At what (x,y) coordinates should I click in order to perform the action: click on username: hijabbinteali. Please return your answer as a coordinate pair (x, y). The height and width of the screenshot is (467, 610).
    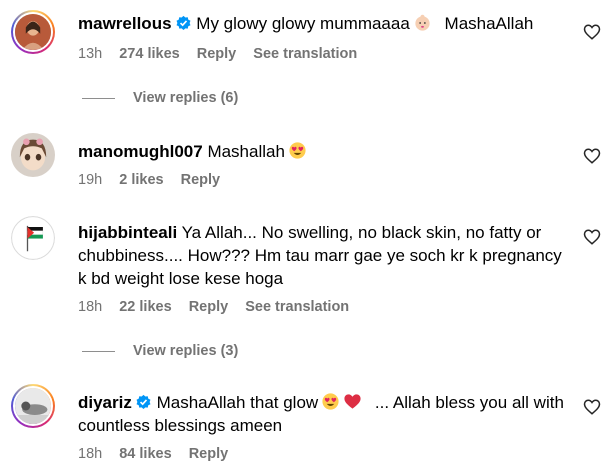
    Looking at the image, I should click on (127, 232).